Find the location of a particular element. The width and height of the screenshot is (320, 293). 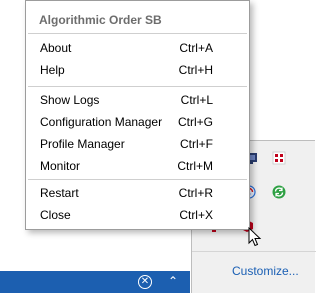

menu-item-label: About is located at coordinates (56, 48).